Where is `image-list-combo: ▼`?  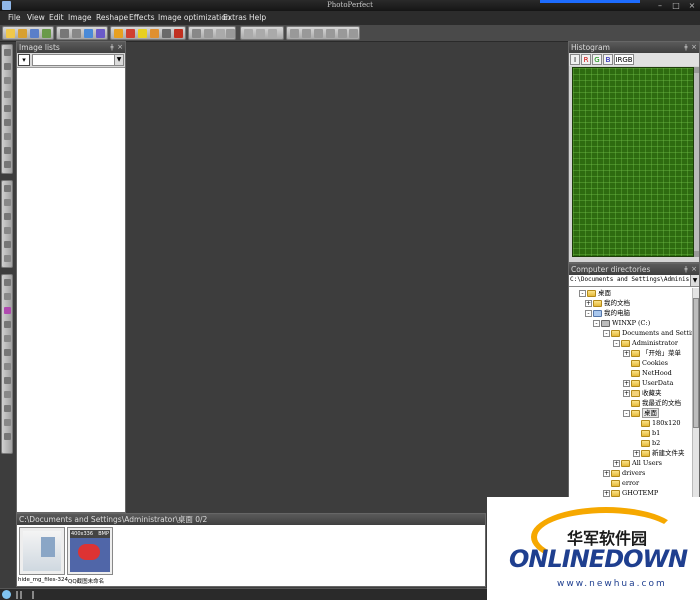 image-list-combo: ▼ is located at coordinates (78, 60).